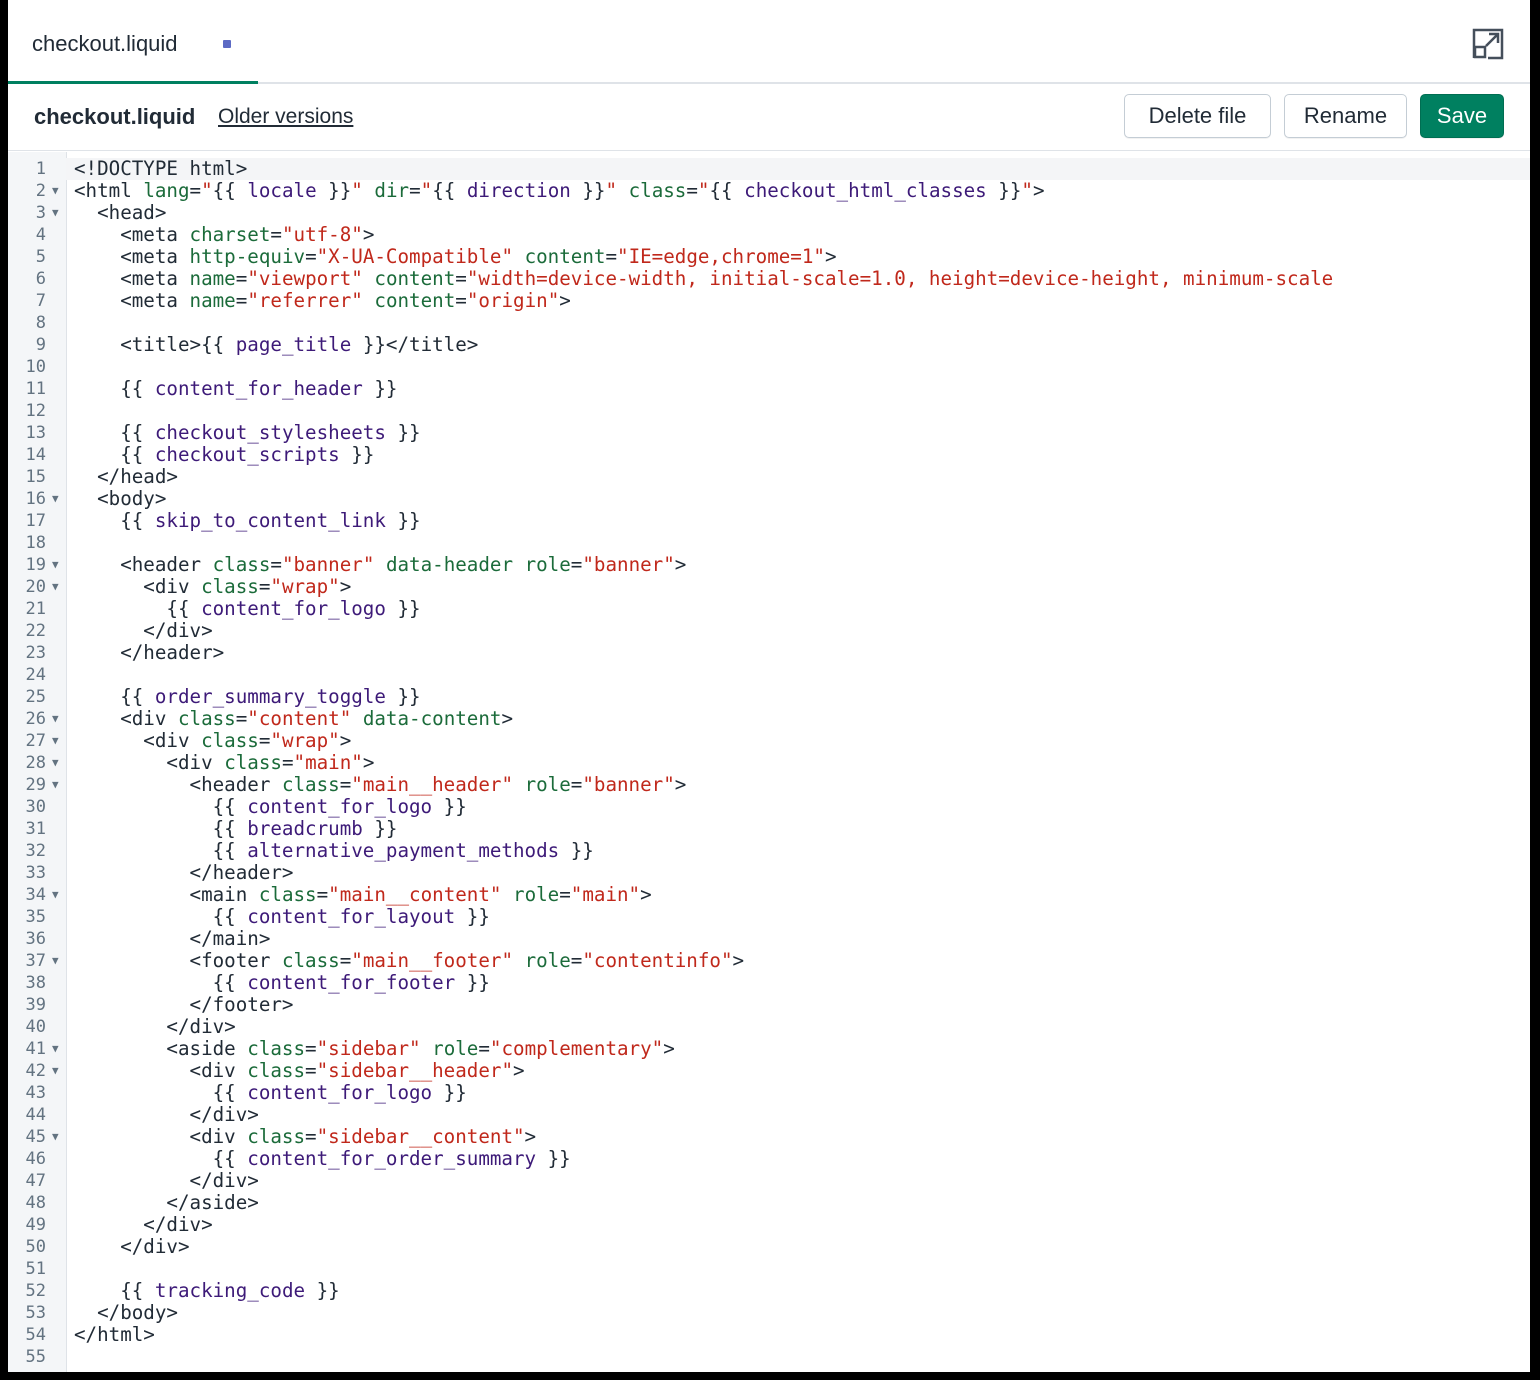 This screenshot has height=1380, width=1540. What do you see at coordinates (769, 1137) in the screenshot?
I see `code-line: 45 ▼ <div class="sidebar__content">` at bounding box center [769, 1137].